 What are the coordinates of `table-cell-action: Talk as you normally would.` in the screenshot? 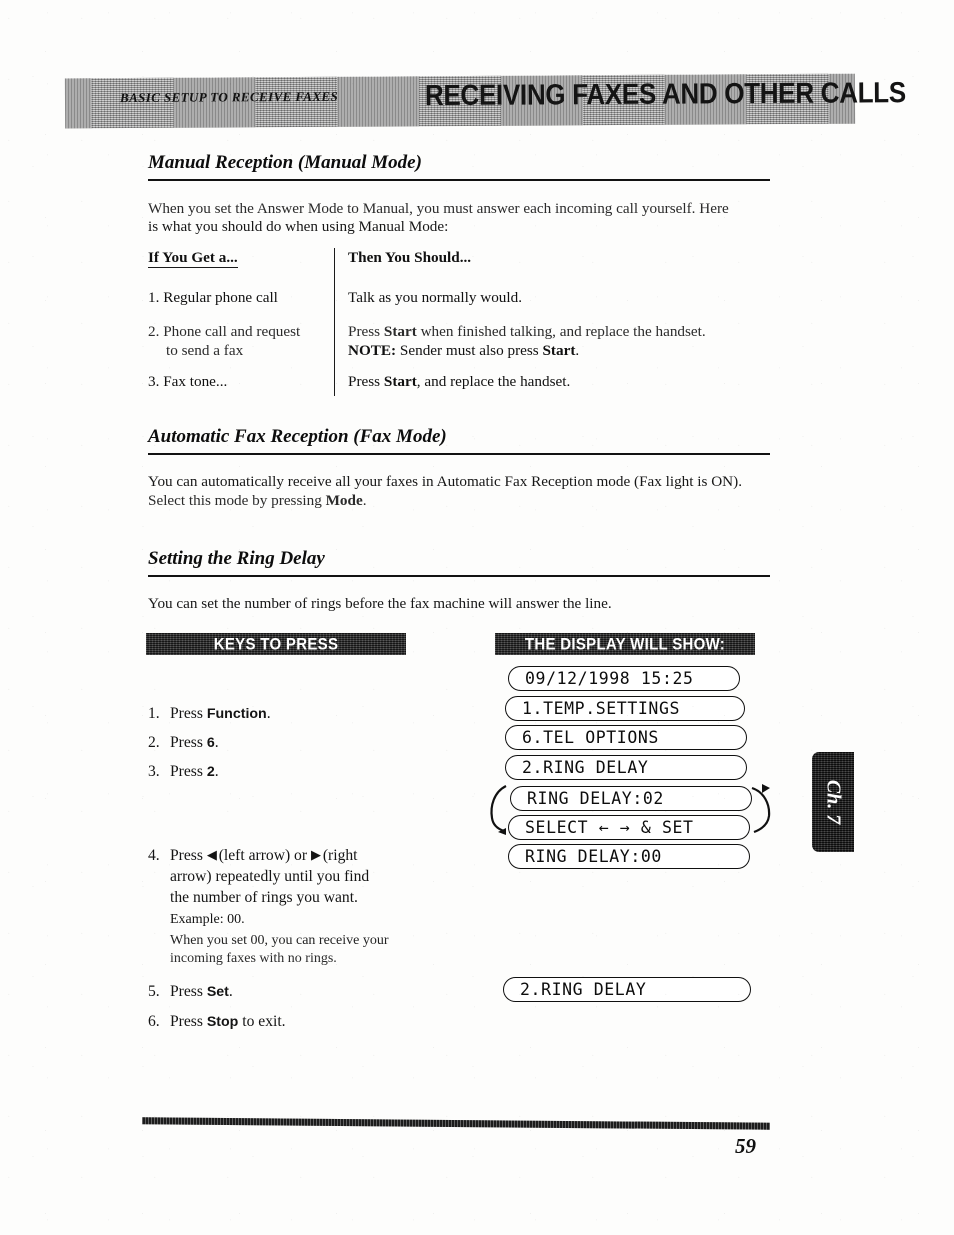 It's located at (435, 297).